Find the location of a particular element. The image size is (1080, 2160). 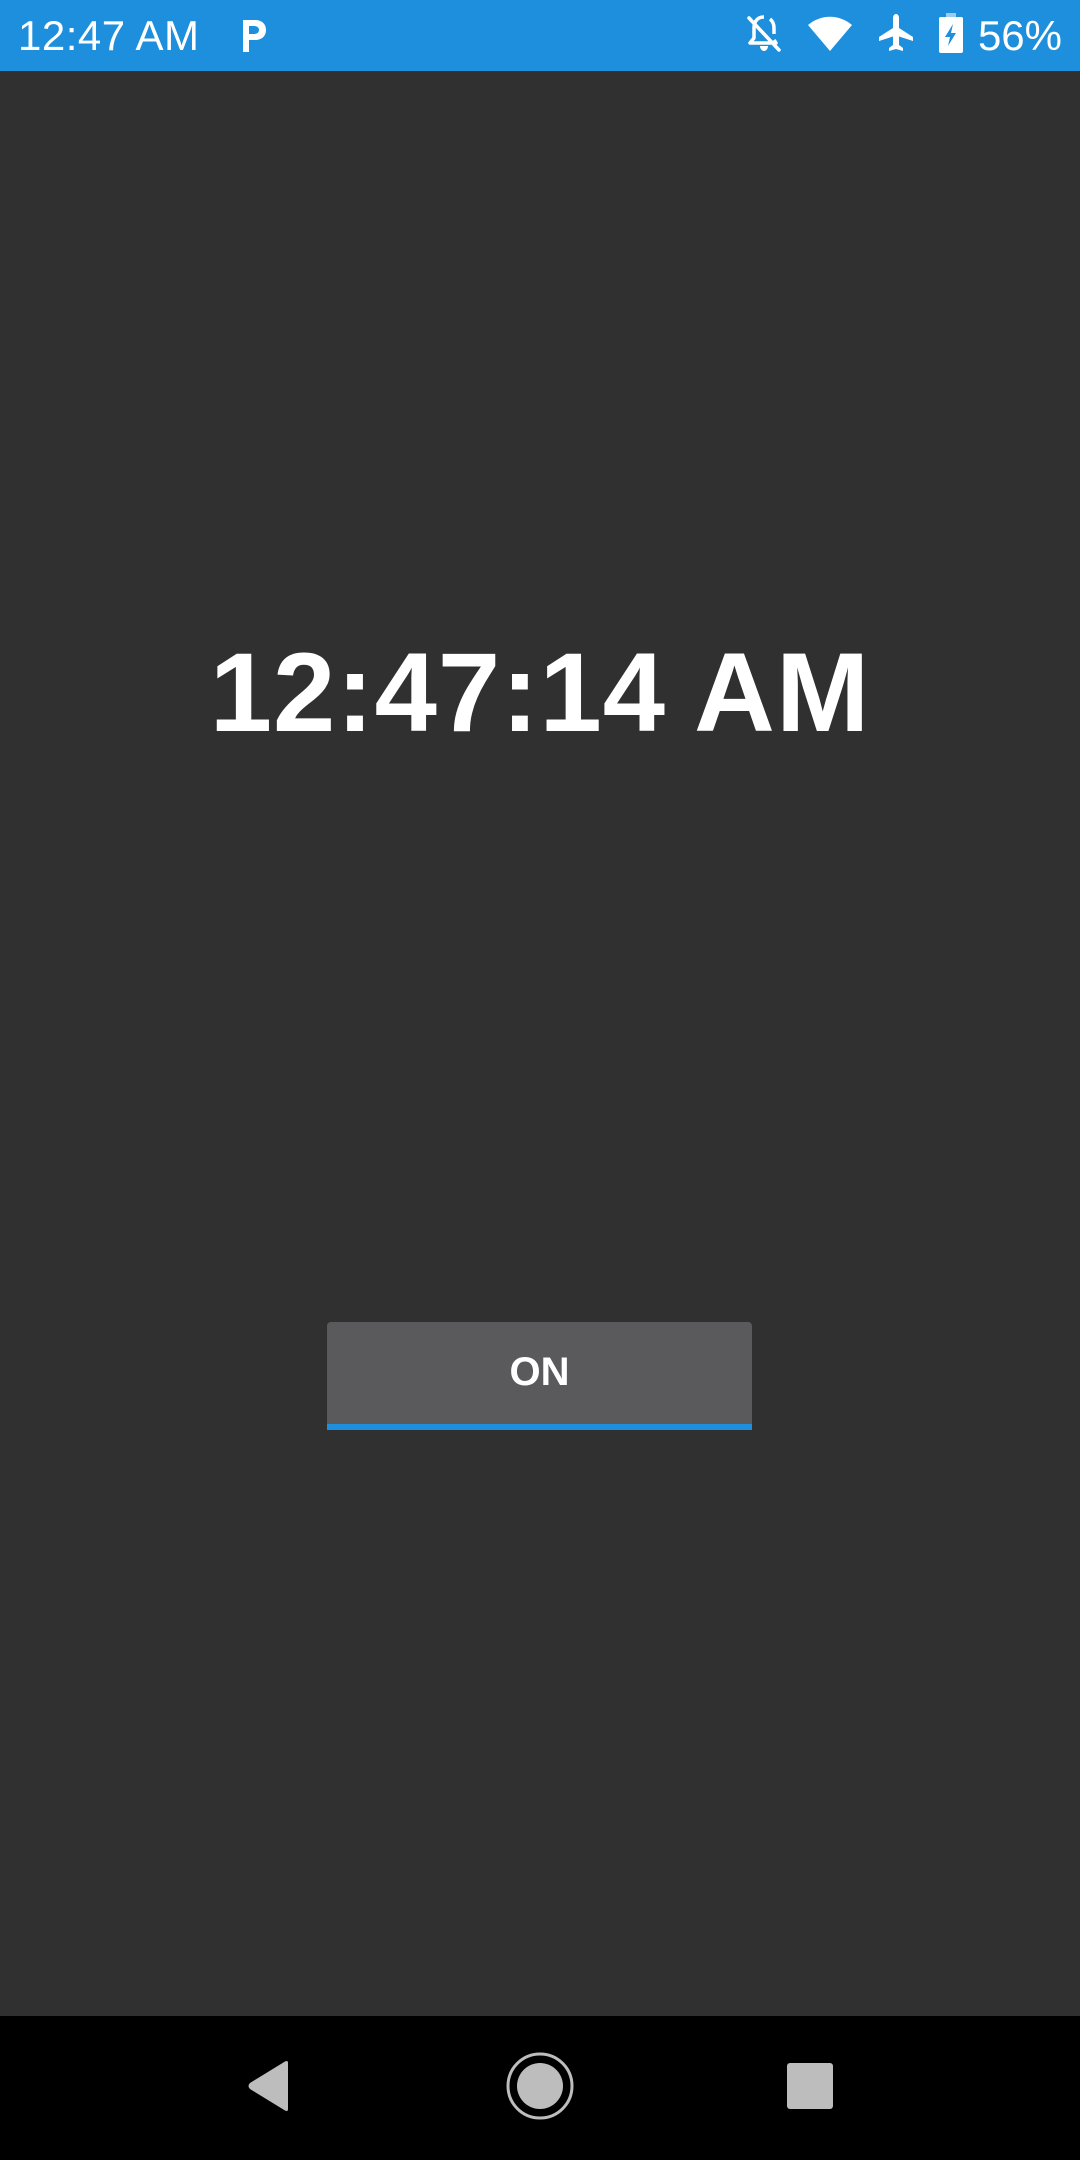

back-icon is located at coordinates (268, 2088).